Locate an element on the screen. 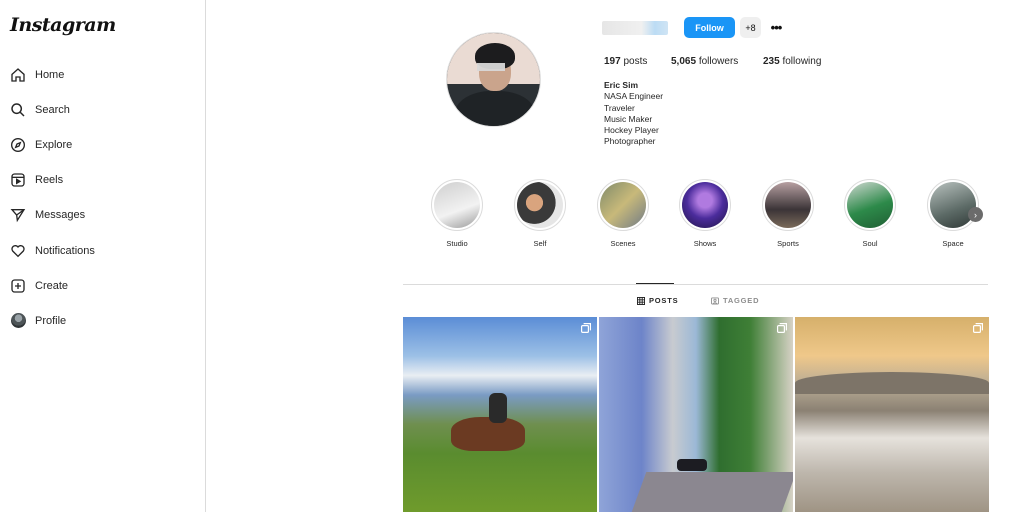 The width and height of the screenshot is (1024, 512). sidebar-item-reels: Reels is located at coordinates (102, 180).